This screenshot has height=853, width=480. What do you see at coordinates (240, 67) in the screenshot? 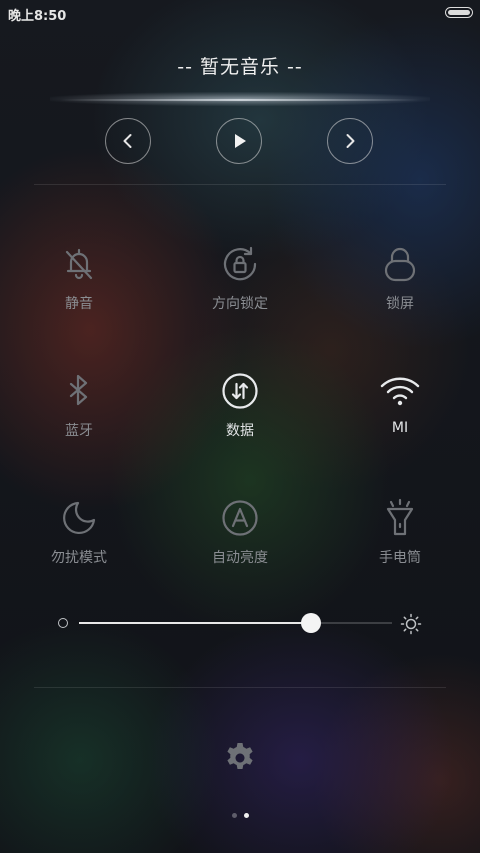
I see `music-title: -- 暂无音乐 --` at bounding box center [240, 67].